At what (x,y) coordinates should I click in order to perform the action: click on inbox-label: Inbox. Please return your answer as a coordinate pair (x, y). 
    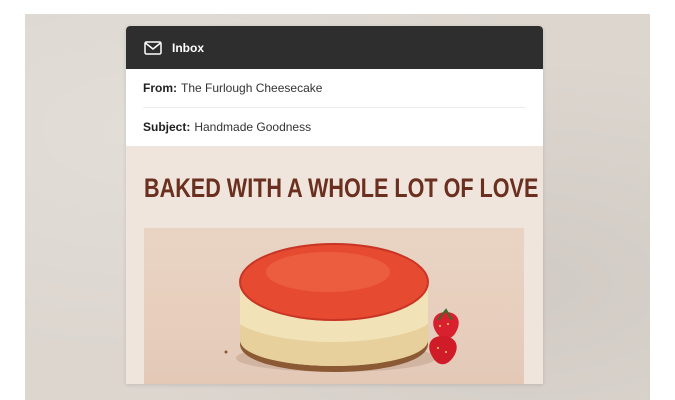
    Looking at the image, I should click on (188, 47).